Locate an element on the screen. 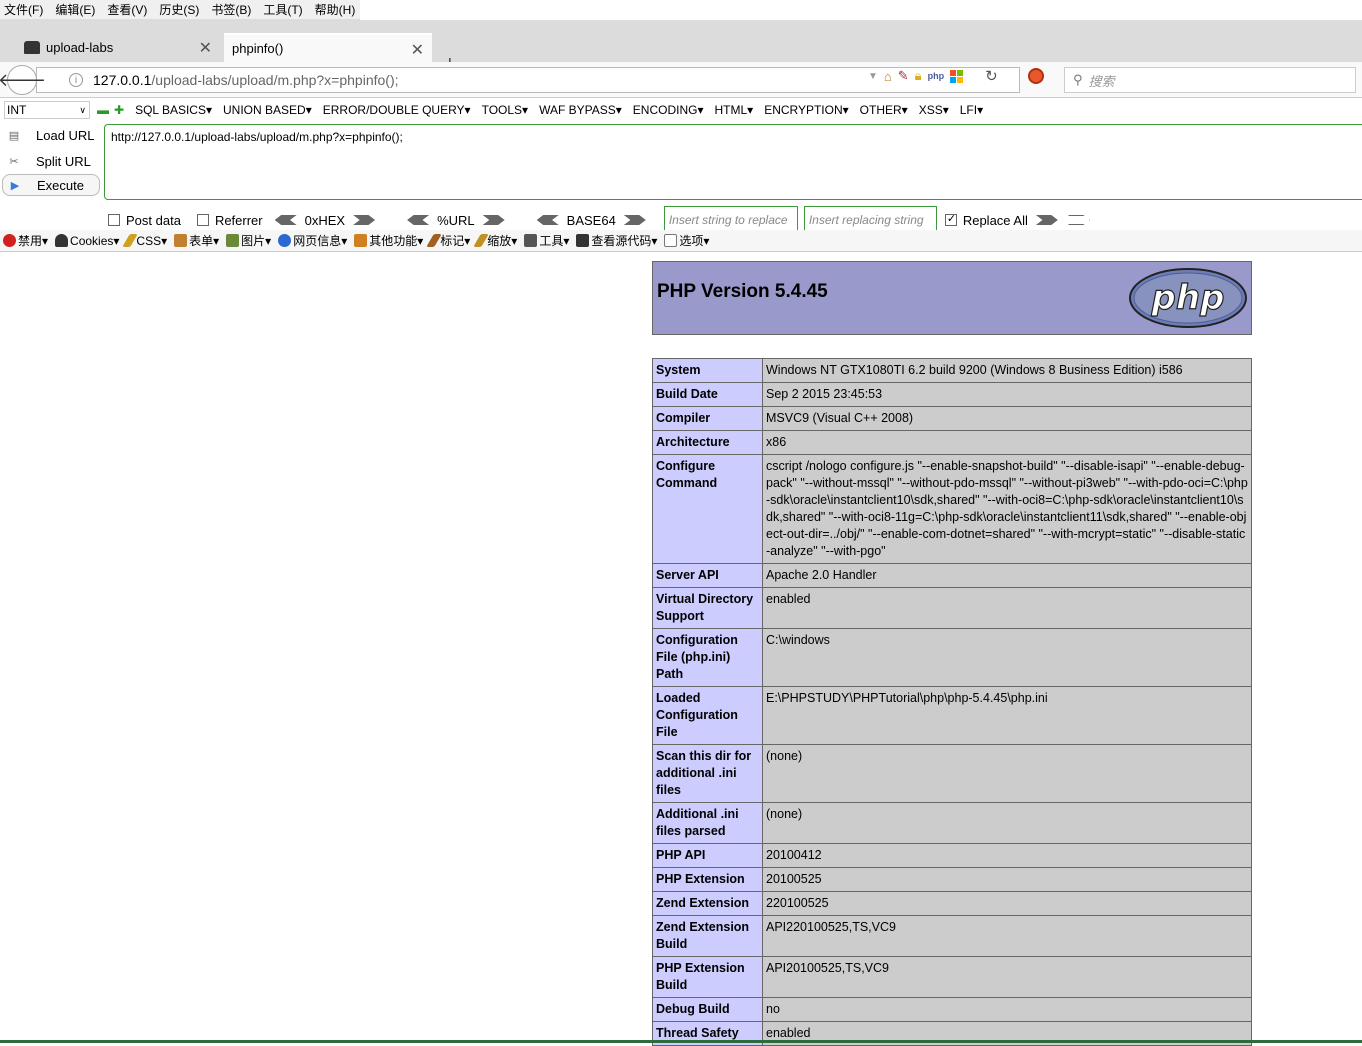 Image resolution: width=1362 pixels, height=1046 pixels. menu-view: 查看(V) is located at coordinates (127, 9).